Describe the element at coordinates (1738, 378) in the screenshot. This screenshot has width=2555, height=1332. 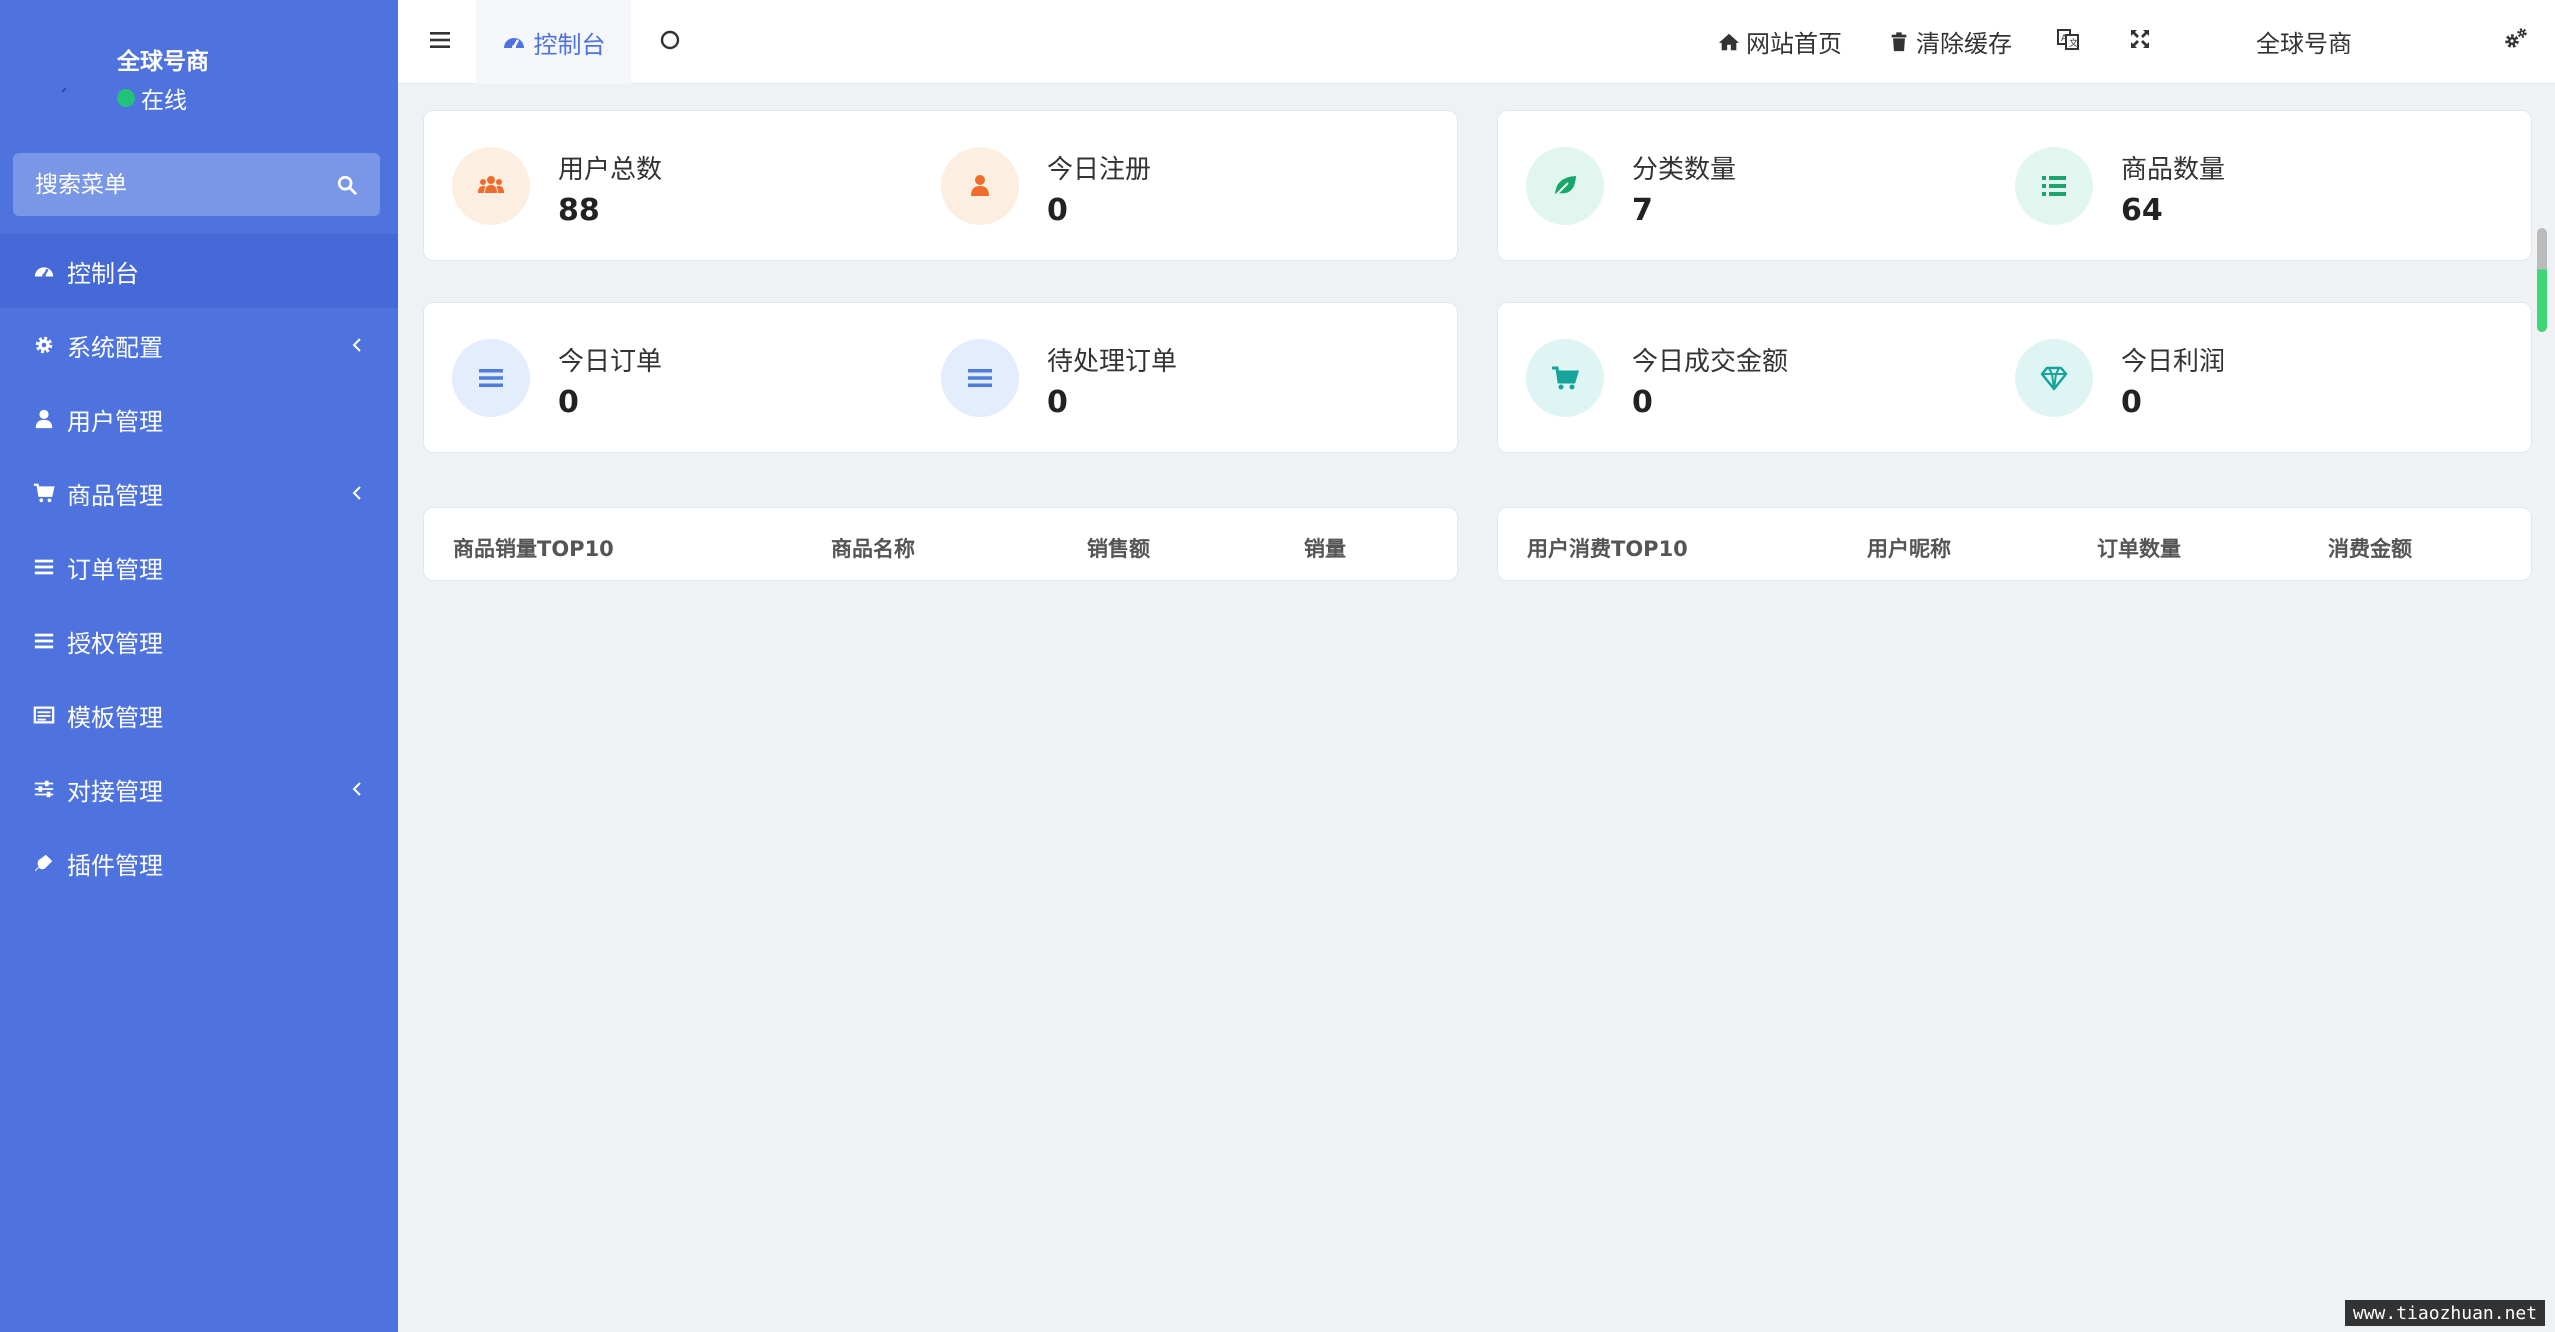
I see `stat-today-turnover: 今日成交金额 0` at that location.